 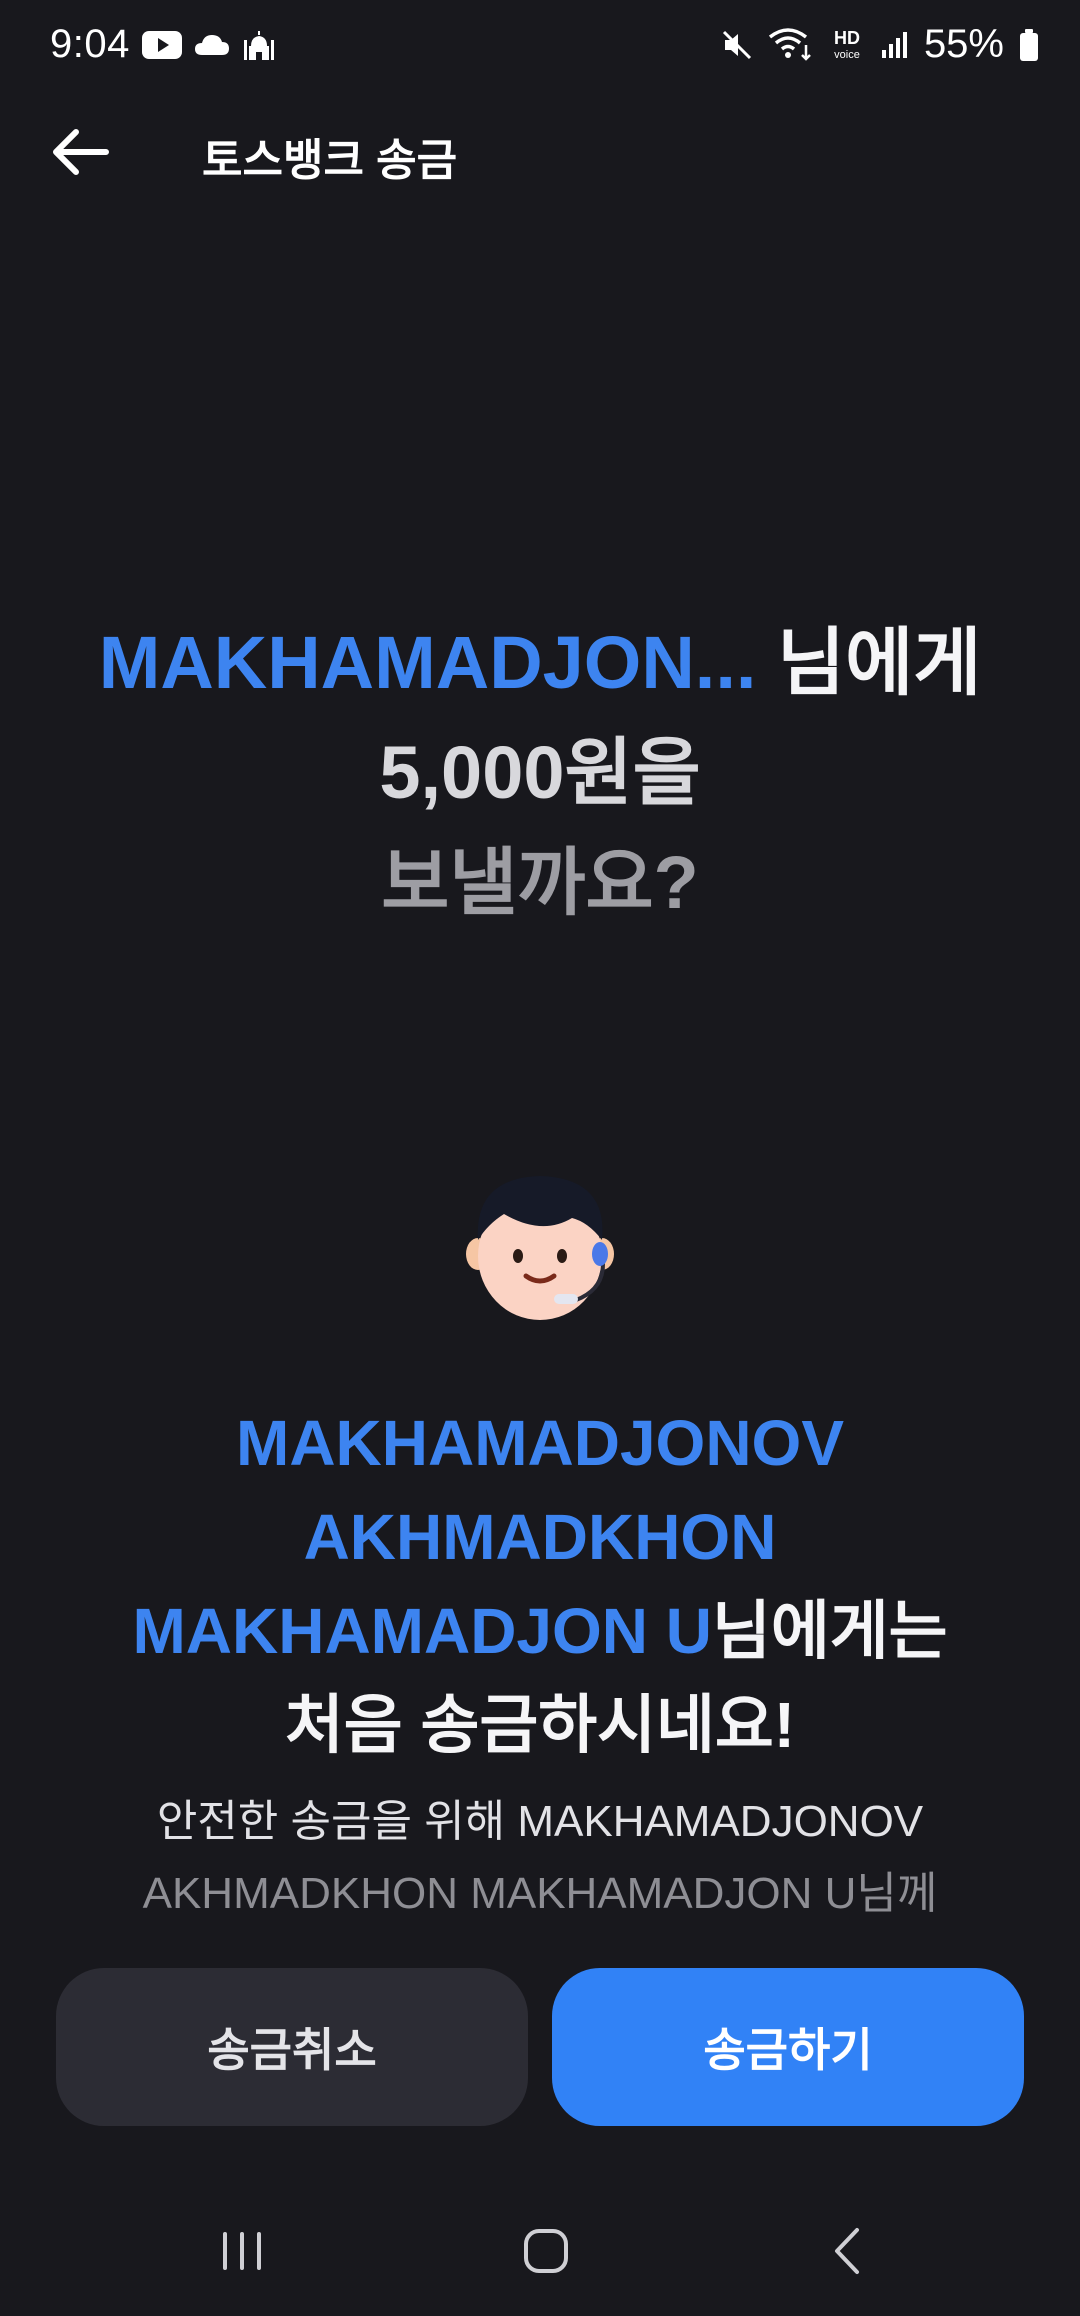 What do you see at coordinates (212, 45) in the screenshot?
I see `cloud-icon` at bounding box center [212, 45].